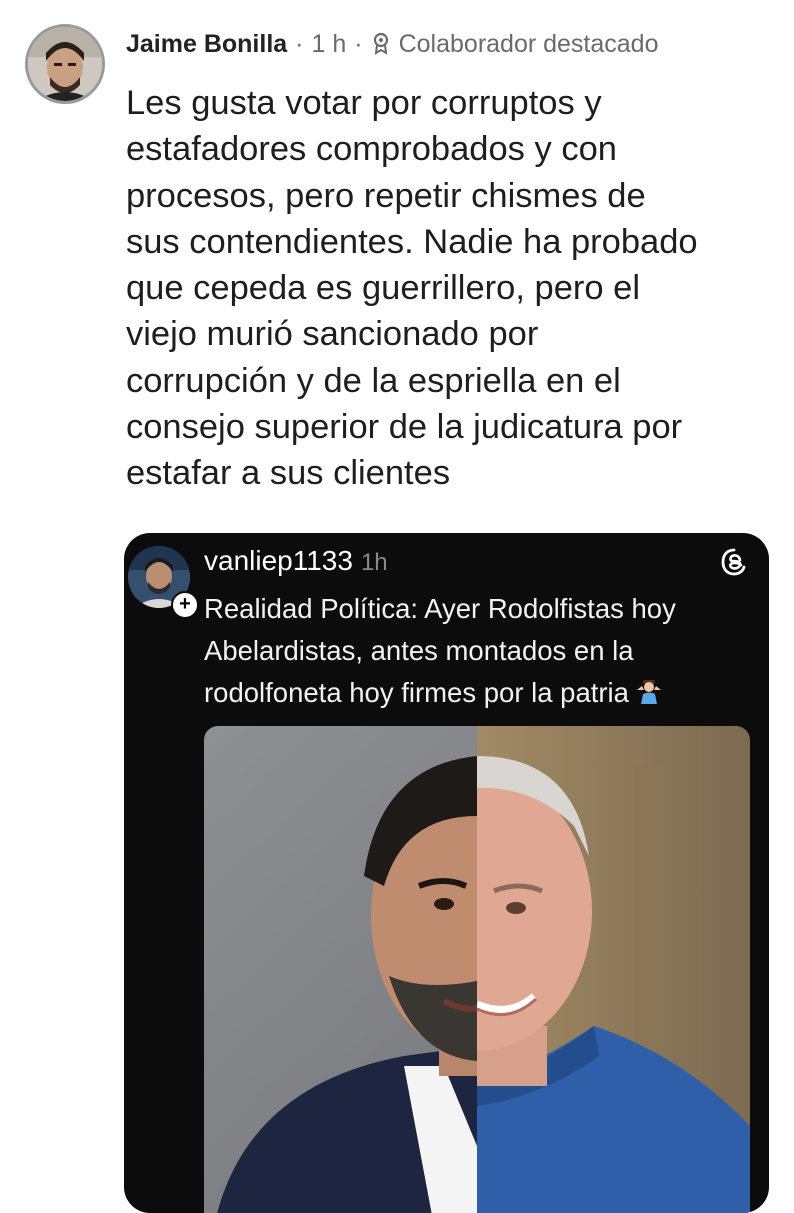 This screenshot has width=794, height=1213. I want to click on commenter-photo, so click(65, 64).